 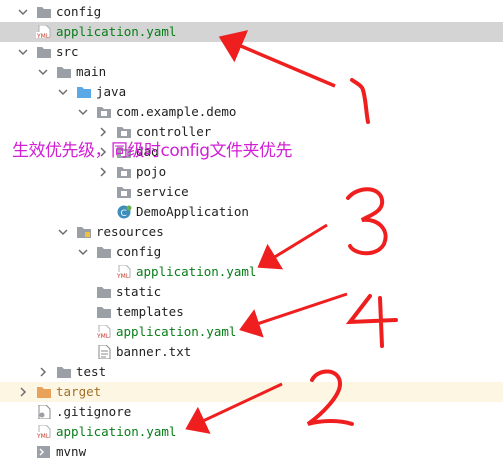 I want to click on tree-row-service: service, so click(x=251, y=192).